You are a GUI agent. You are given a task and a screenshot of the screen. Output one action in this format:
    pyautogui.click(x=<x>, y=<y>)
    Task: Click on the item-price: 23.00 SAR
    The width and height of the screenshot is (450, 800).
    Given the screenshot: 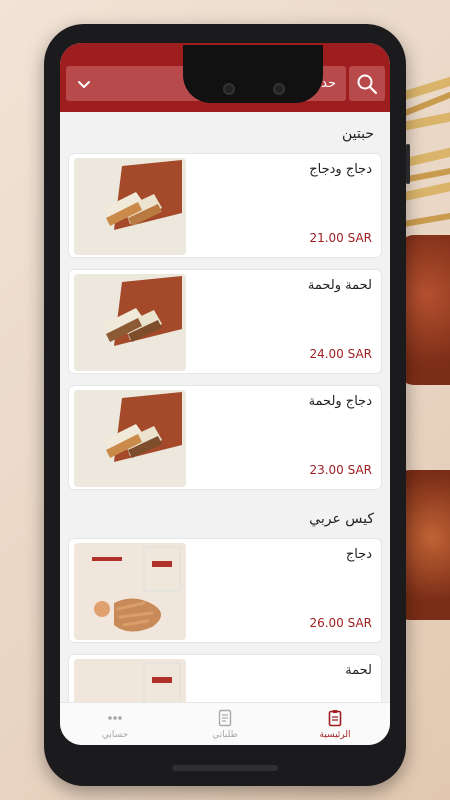 What is the action you would take?
    pyautogui.click(x=340, y=470)
    